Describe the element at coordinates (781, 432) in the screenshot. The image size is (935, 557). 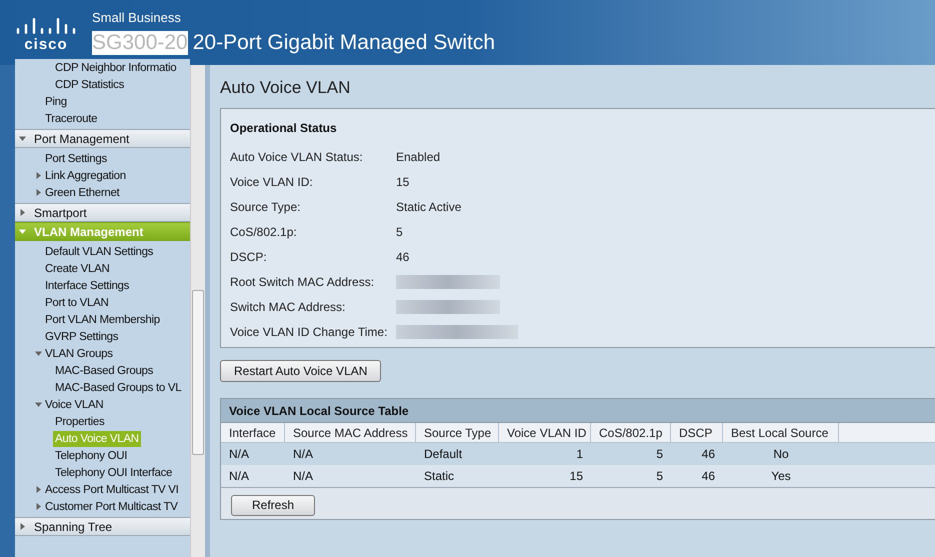
I see `column-header: Best Local Source` at that location.